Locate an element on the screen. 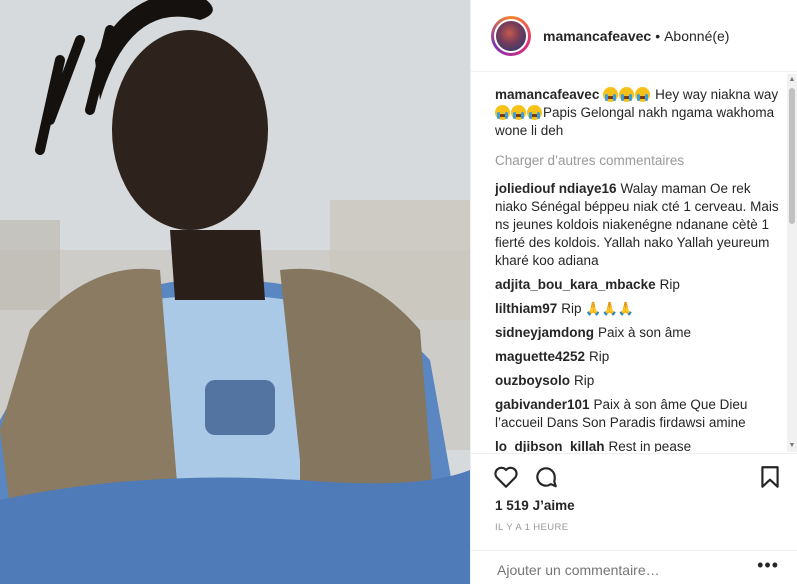 This screenshot has height=585, width=797. comment-item: lo_djibson_killah Rest in pease is located at coordinates (639, 445).